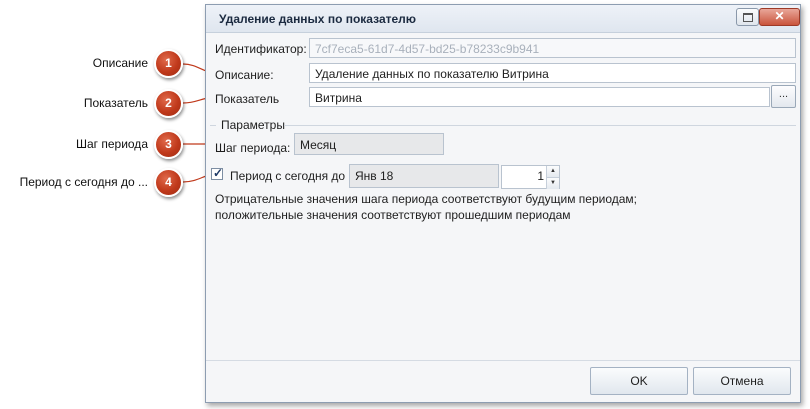 The width and height of the screenshot is (810, 409). Describe the element at coordinates (244, 75) in the screenshot. I see `description-label: Описание:` at that location.